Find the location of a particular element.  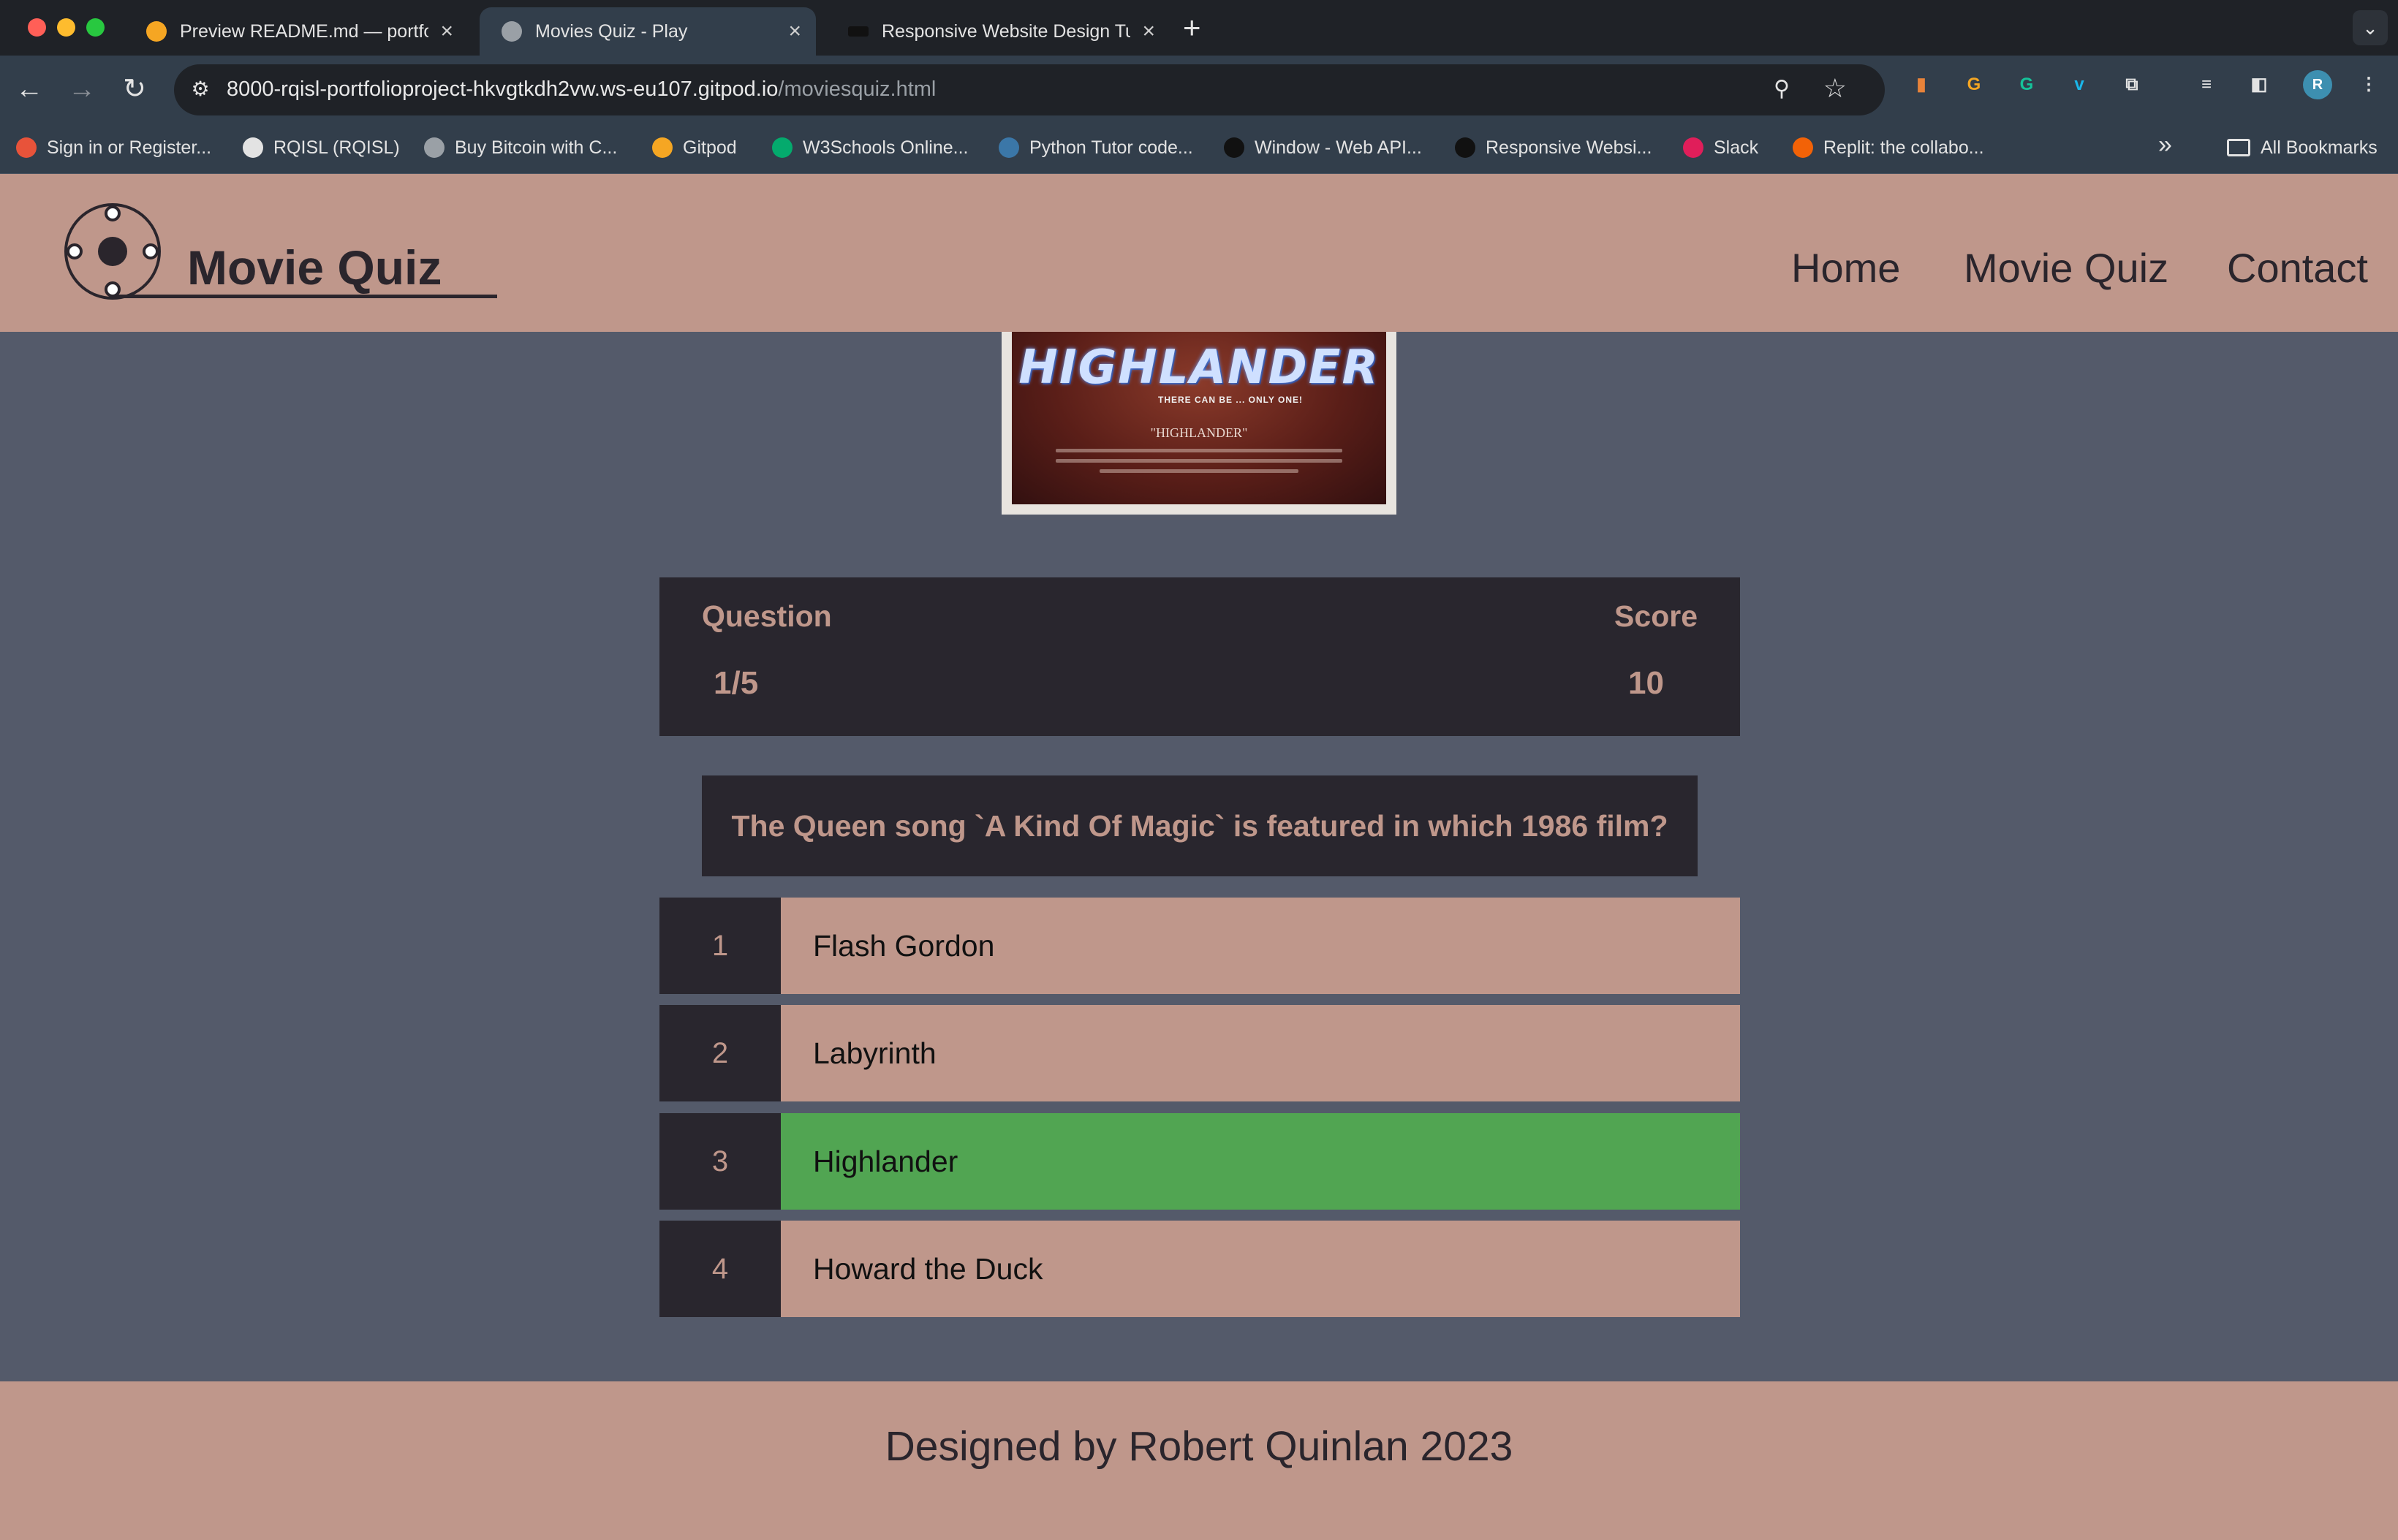

url-path: /moviesquiz.html is located at coordinates (857, 89).